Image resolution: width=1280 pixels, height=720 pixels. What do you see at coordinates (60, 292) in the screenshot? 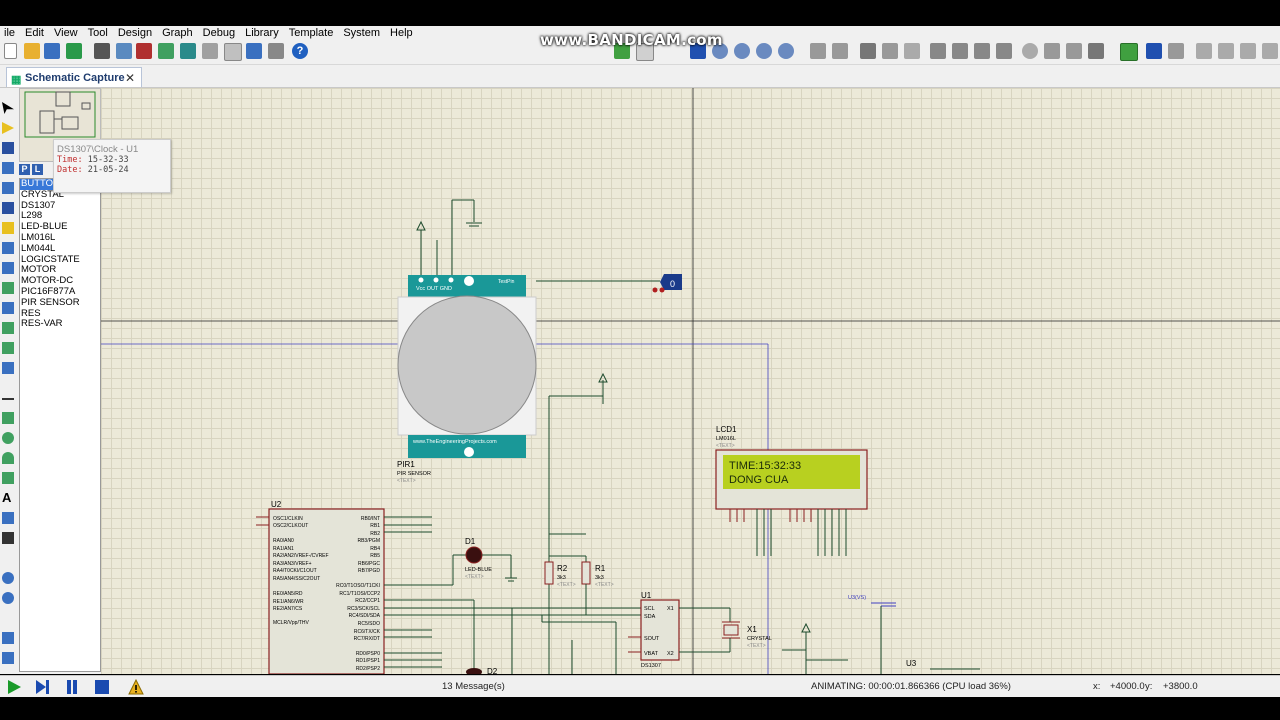
I see `device-item: PIC16F877A` at bounding box center [60, 292].